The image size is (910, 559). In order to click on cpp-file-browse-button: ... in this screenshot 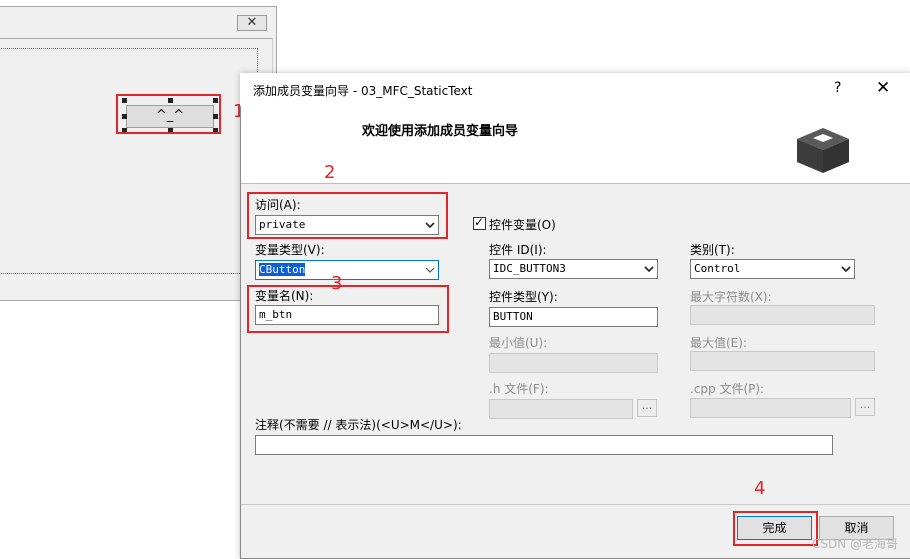, I will do `click(865, 407)`.